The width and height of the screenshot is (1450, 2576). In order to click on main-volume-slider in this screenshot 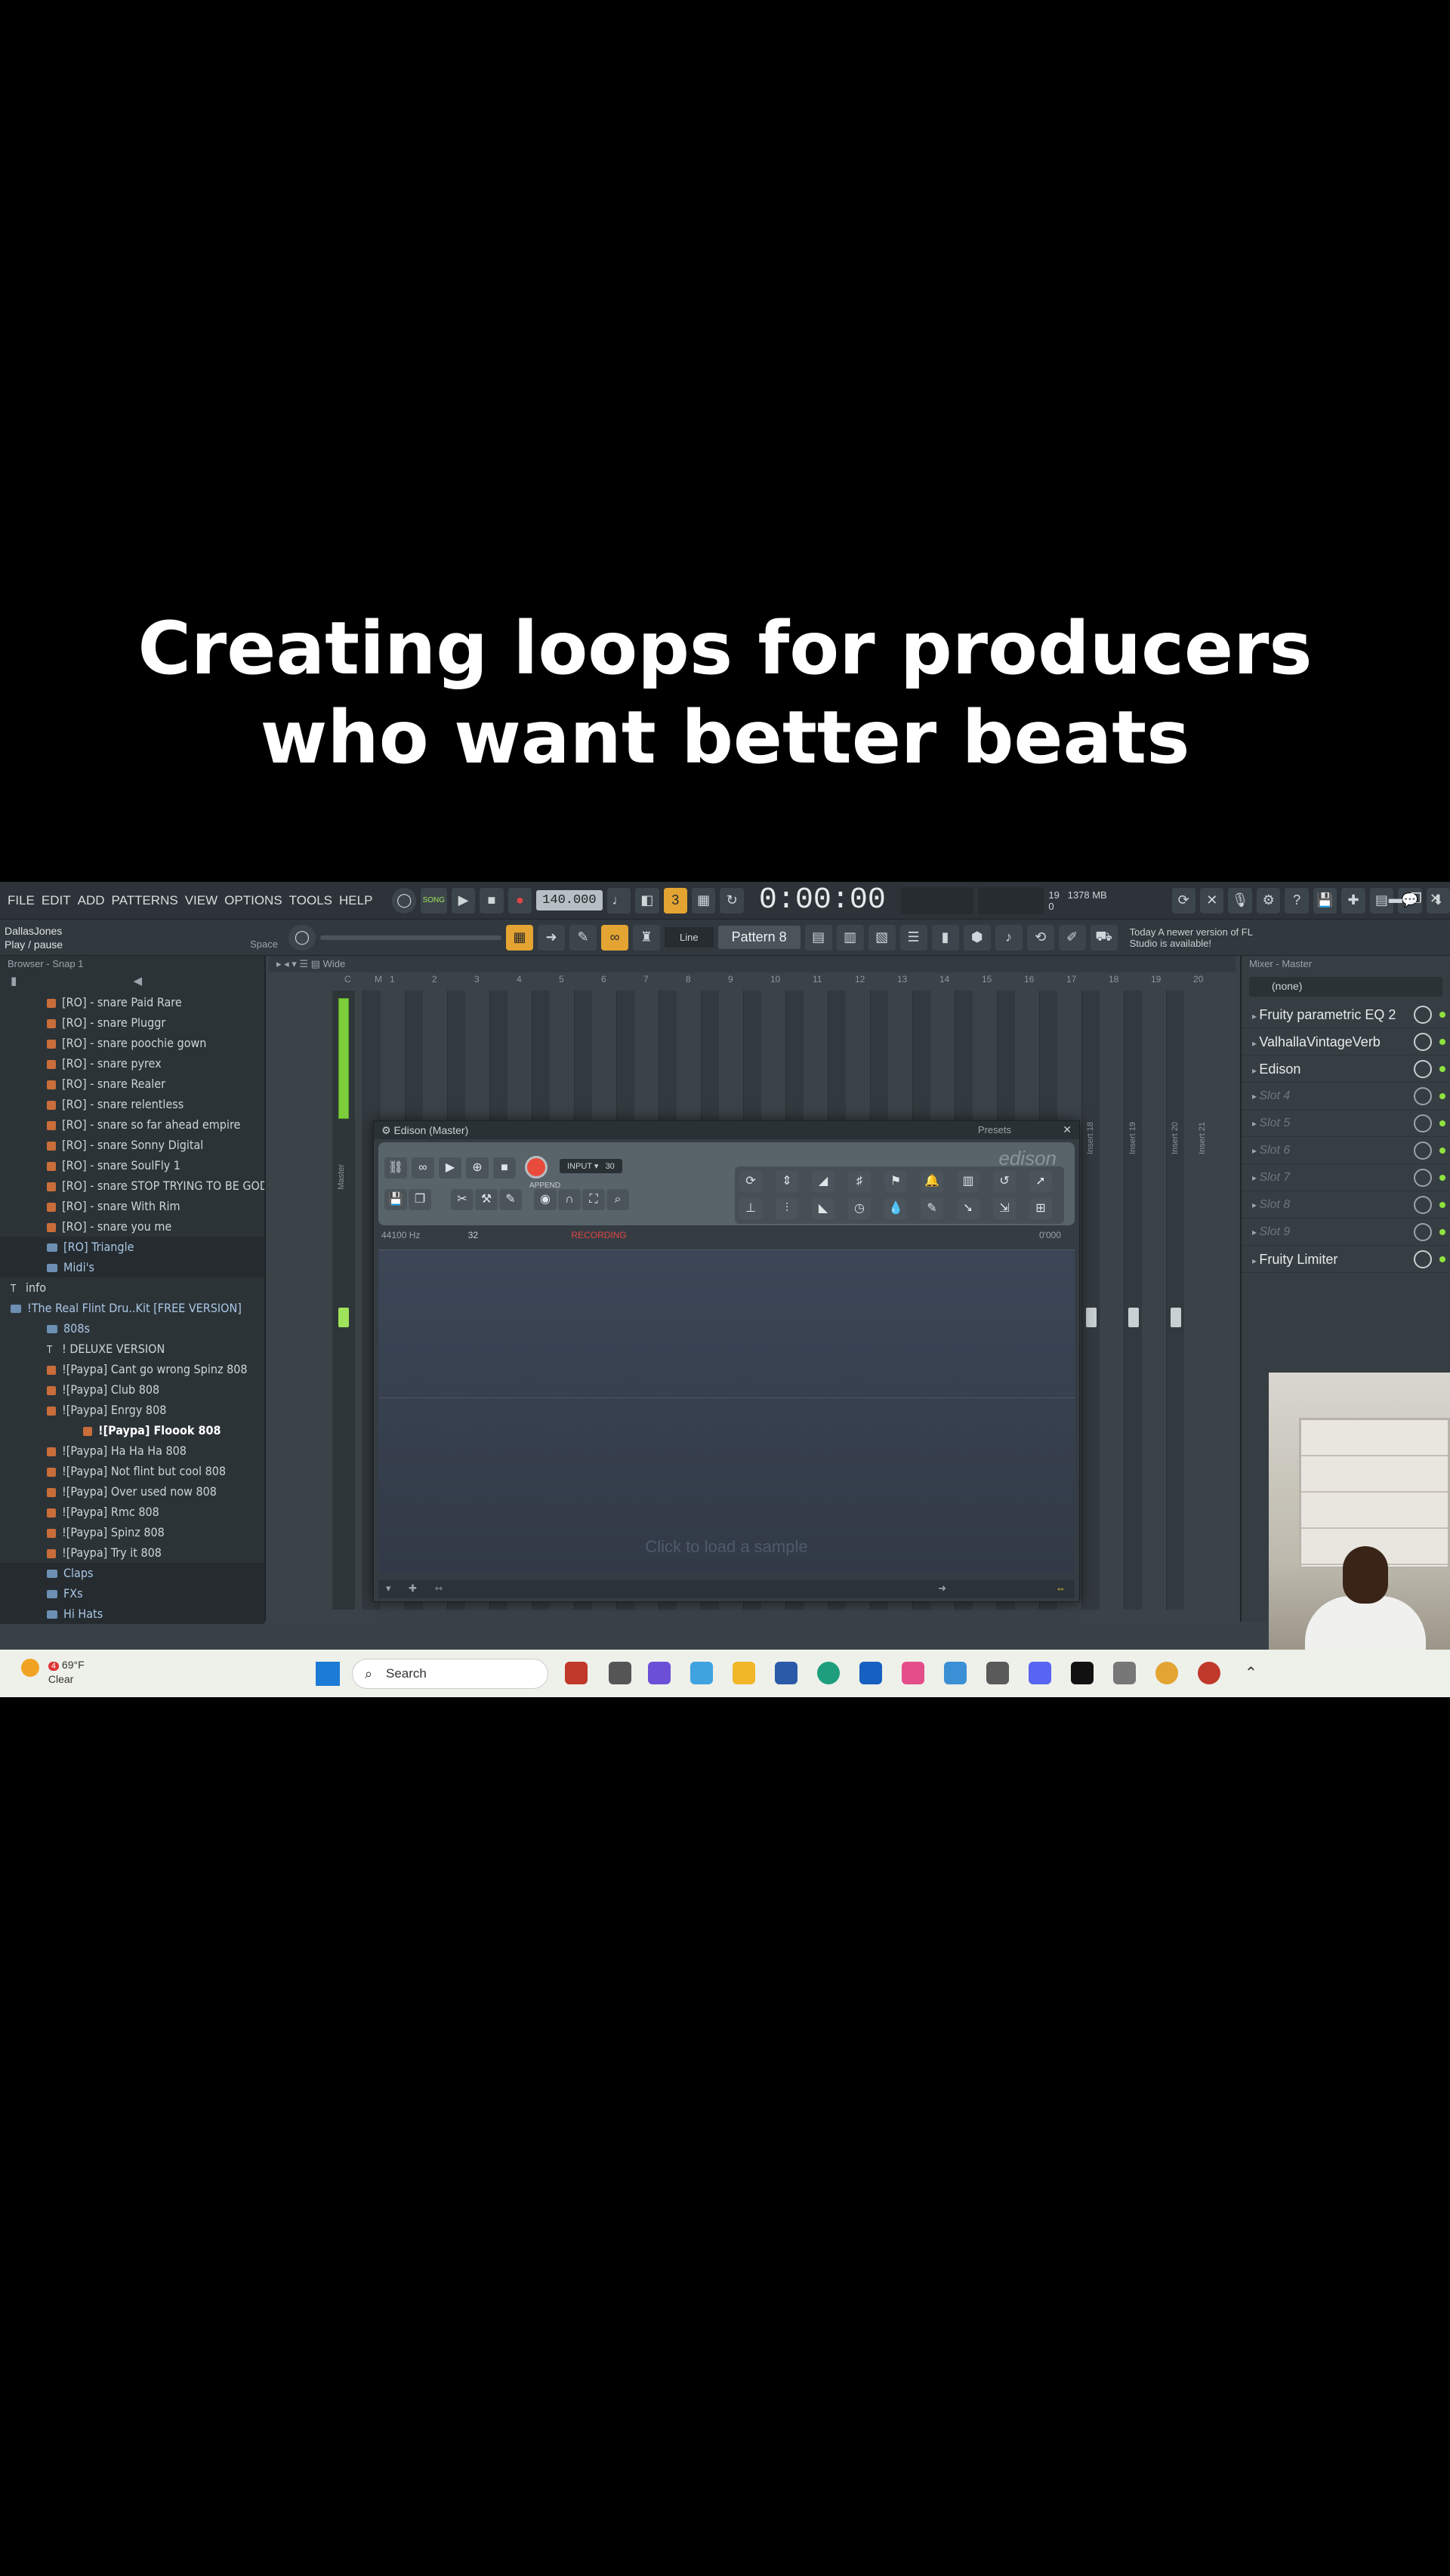, I will do `click(411, 937)`.